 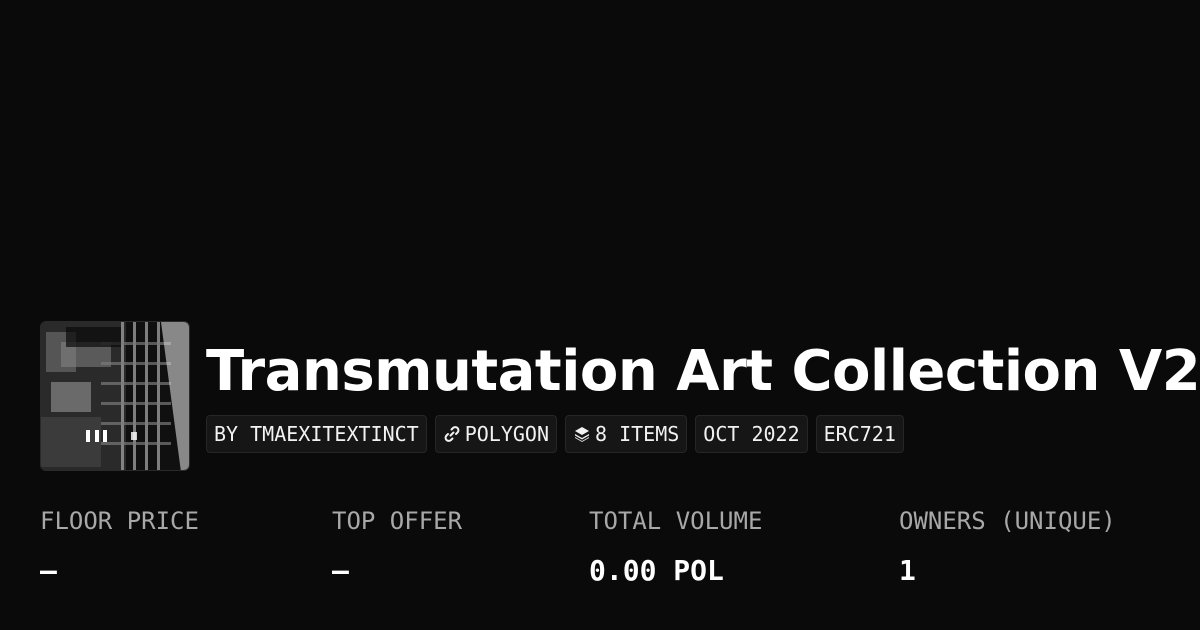 What do you see at coordinates (675, 546) in the screenshot?
I see `stat-total-volume: TOTAL VOLUME 0.00 POL` at bounding box center [675, 546].